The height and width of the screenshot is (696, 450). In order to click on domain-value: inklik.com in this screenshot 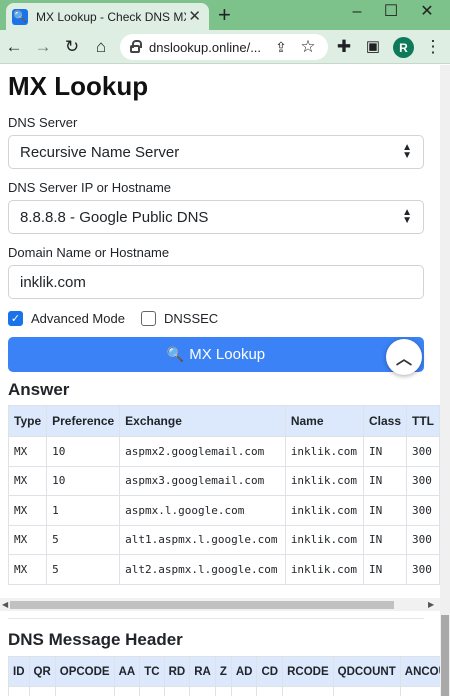, I will do `click(53, 282)`.